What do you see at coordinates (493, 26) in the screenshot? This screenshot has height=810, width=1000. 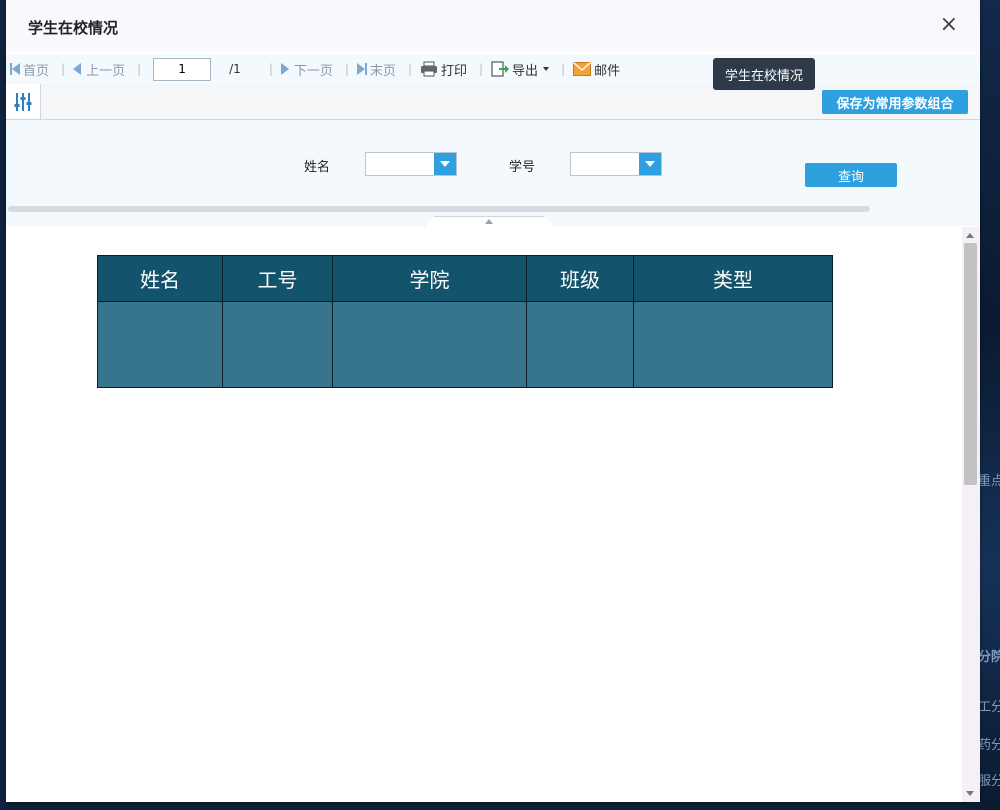 I see `dialog-titlebar: 学生在校情况 ×` at bounding box center [493, 26].